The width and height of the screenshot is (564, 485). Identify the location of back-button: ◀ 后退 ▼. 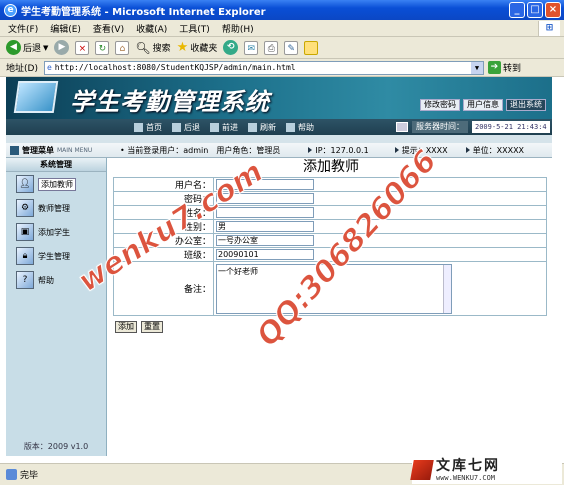
(27, 47).